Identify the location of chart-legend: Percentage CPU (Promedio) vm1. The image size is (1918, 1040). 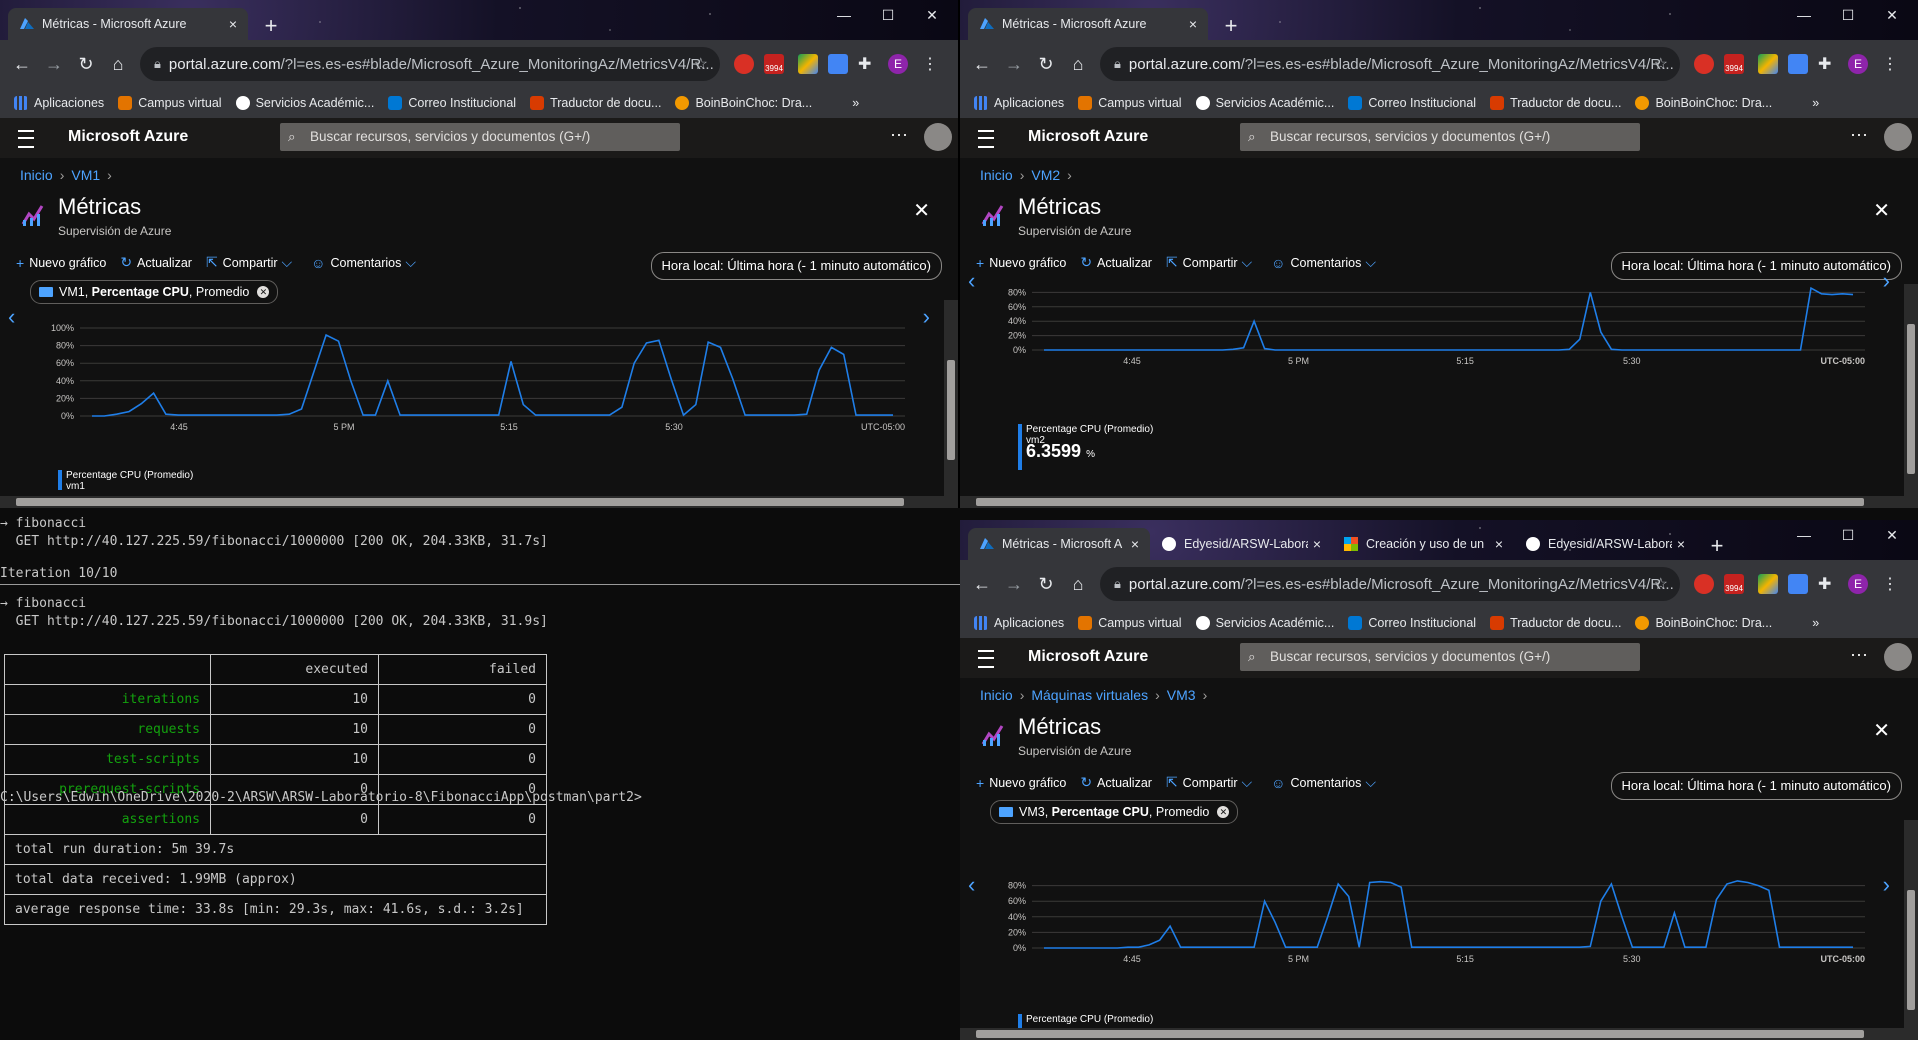
(125, 481).